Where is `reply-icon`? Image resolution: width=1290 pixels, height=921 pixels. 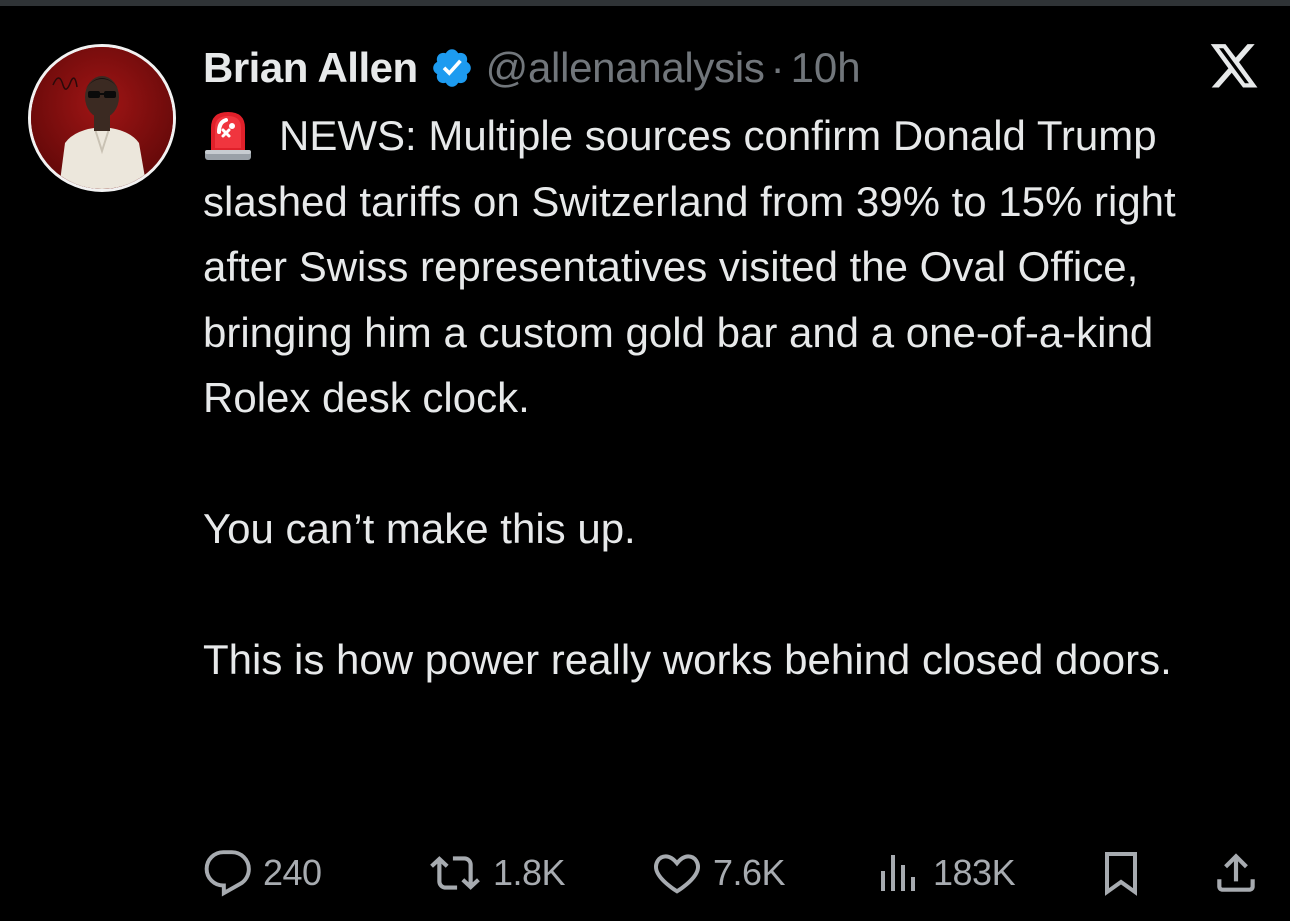 reply-icon is located at coordinates (227, 873).